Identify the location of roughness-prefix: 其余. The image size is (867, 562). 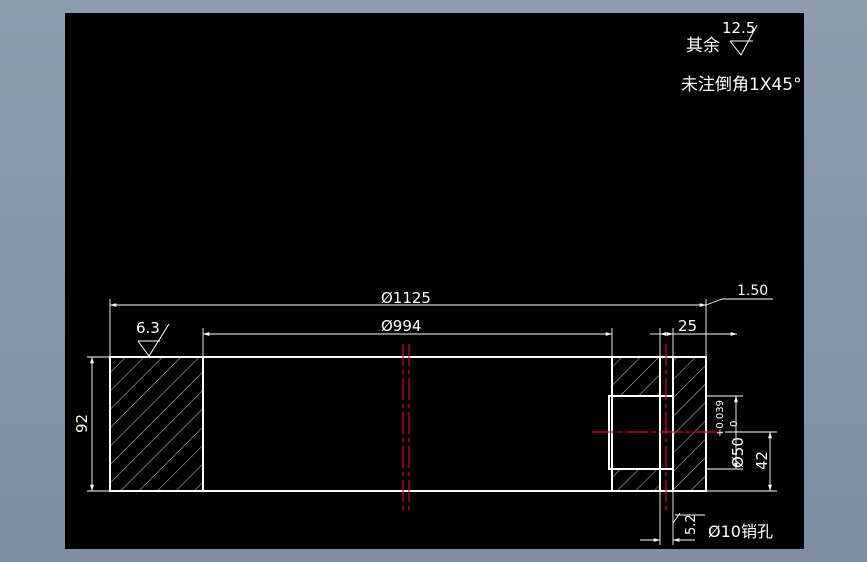
(703, 46).